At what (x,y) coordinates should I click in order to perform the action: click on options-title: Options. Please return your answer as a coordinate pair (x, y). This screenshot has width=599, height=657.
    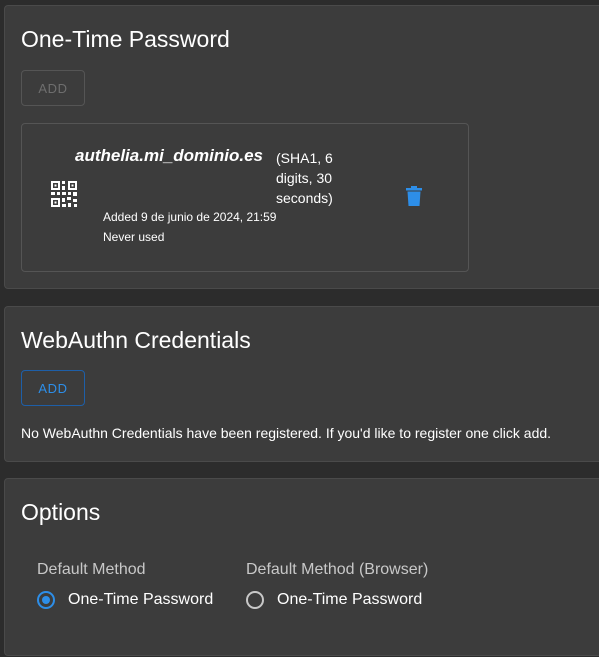
    Looking at the image, I should click on (61, 512).